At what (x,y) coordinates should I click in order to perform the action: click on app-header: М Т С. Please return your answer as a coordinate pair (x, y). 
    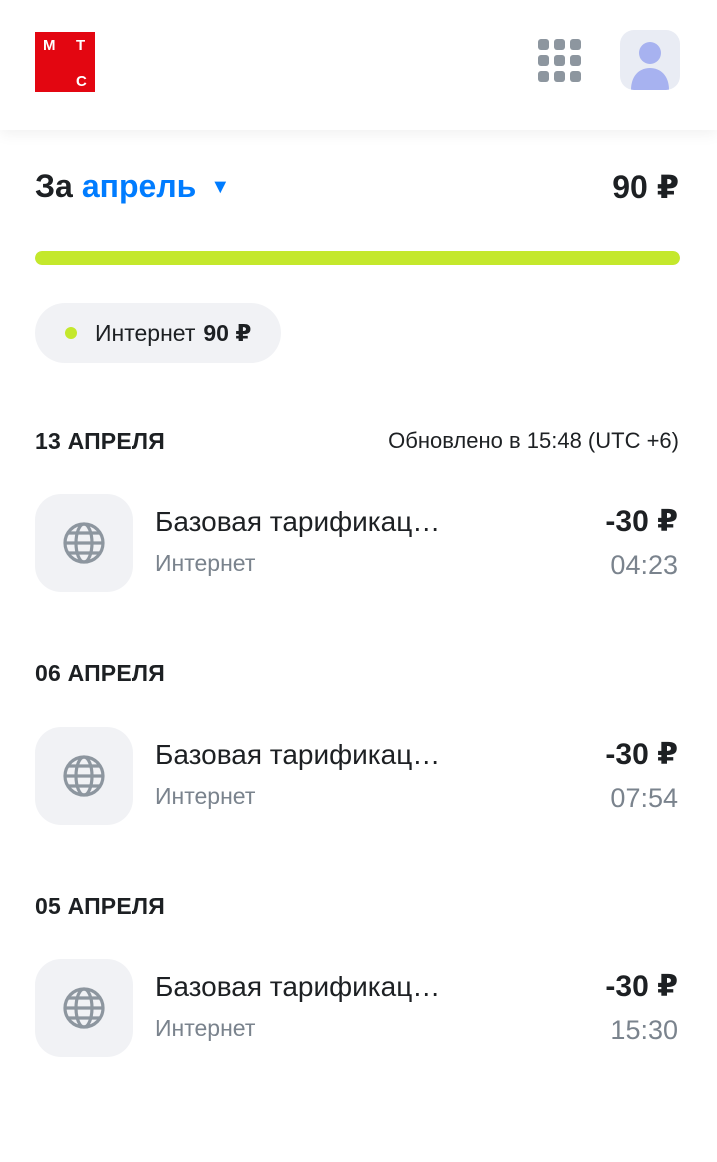
    Looking at the image, I should click on (358, 65).